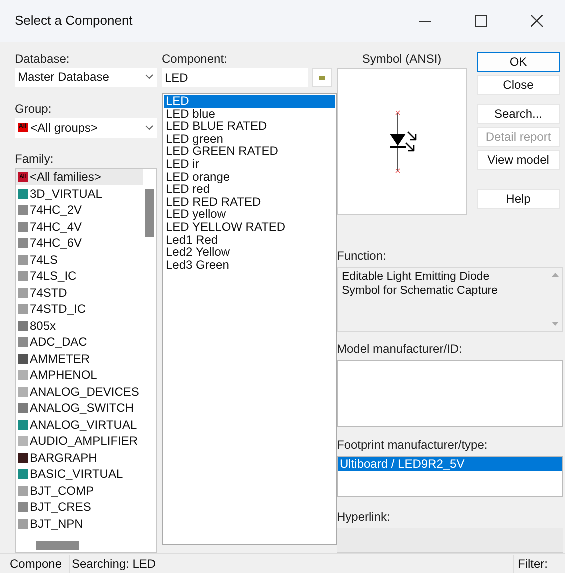 This screenshot has width=565, height=573. I want to click on filter-icon, so click(322, 78).